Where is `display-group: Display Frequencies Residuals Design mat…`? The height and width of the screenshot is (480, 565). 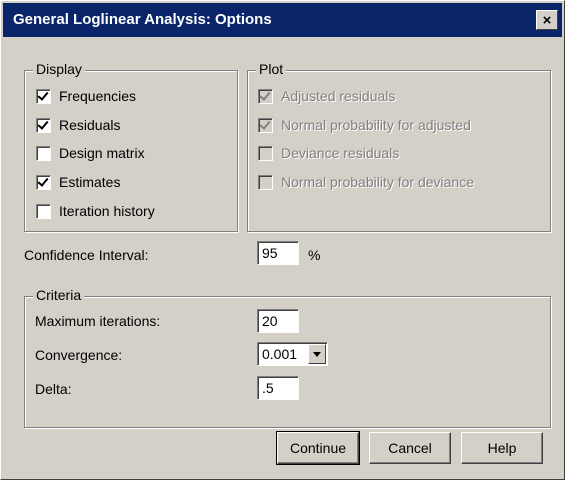
display-group: Display Frequencies Residuals Design mat… is located at coordinates (131, 146).